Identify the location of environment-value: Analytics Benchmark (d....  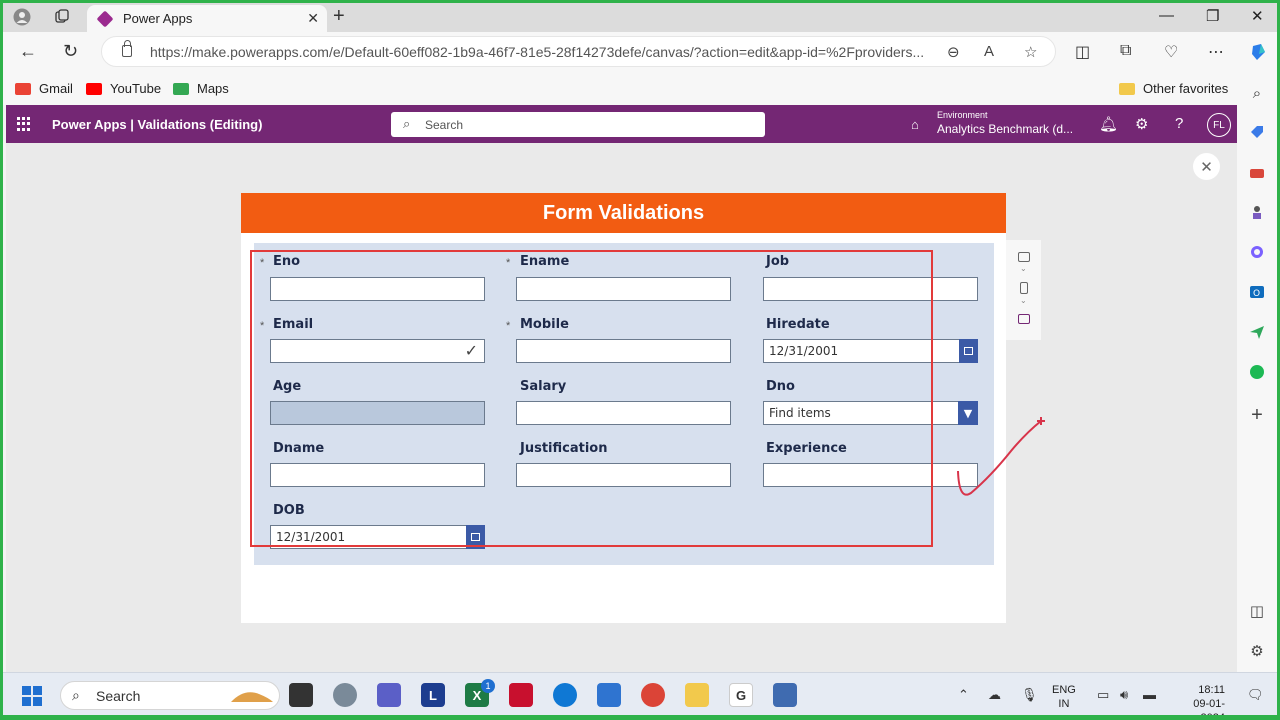
(1005, 129).